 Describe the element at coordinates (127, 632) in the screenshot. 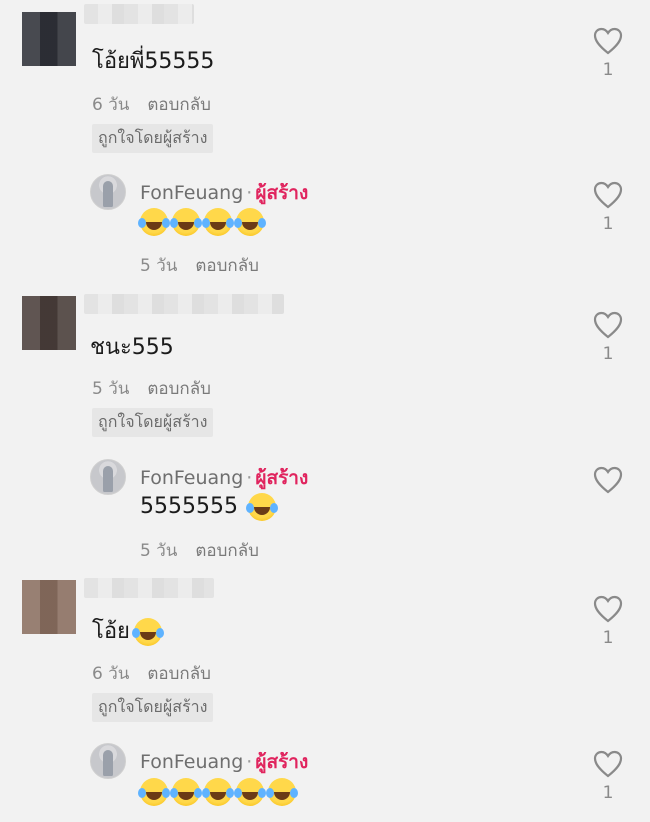

I see `comment-text: โอ้ย` at that location.